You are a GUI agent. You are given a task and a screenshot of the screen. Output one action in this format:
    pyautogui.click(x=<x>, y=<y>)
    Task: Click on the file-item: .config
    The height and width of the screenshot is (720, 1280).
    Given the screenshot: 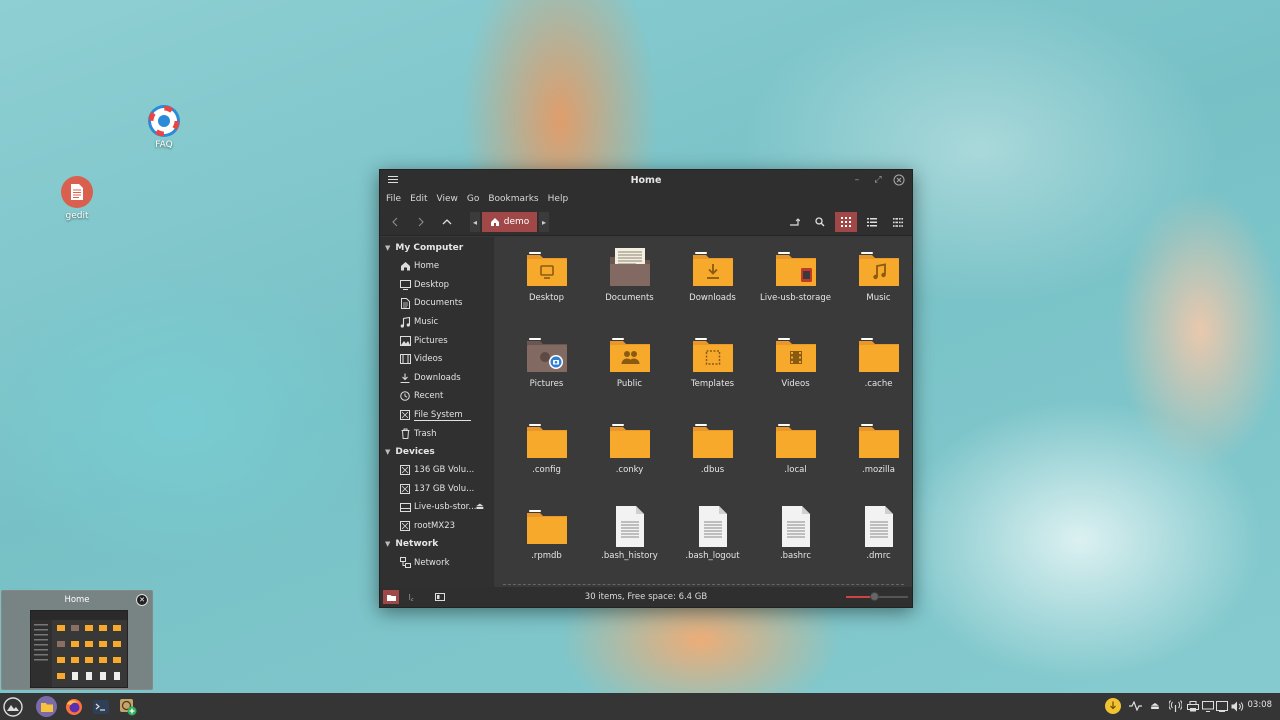 What is the action you would take?
    pyautogui.click(x=546, y=462)
    